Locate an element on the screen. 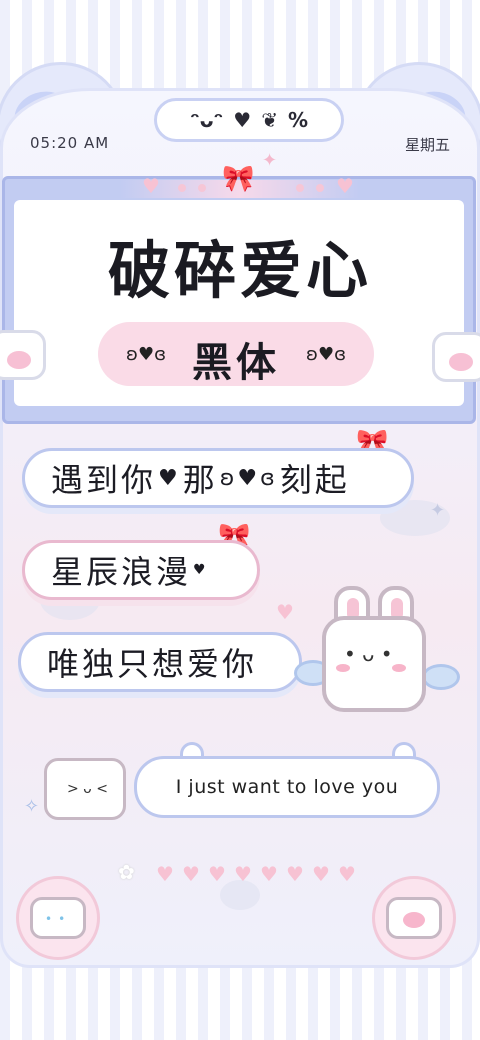 This screenshot has width=480, height=1040. phrase-text: 那 is located at coordinates (200, 480).